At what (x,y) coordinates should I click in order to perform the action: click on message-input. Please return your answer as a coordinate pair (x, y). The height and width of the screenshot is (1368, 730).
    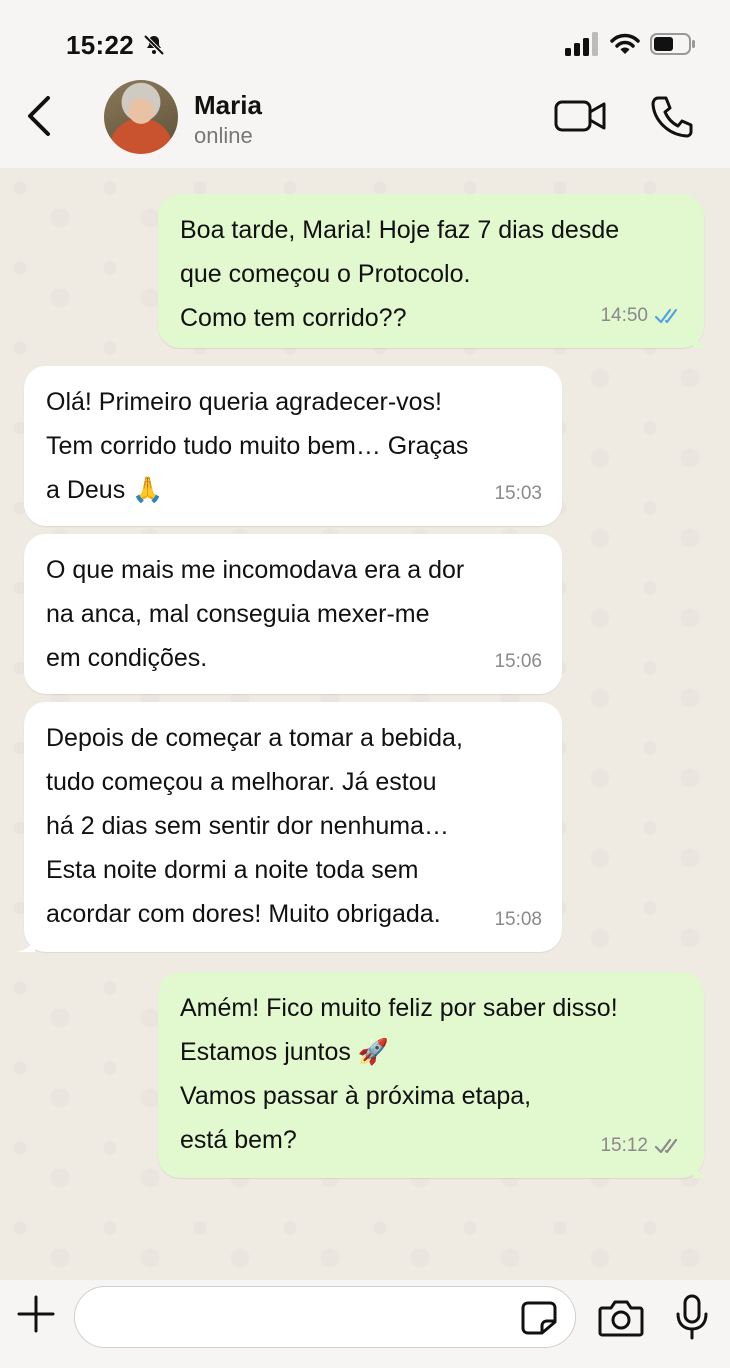
    Looking at the image, I should click on (325, 1317).